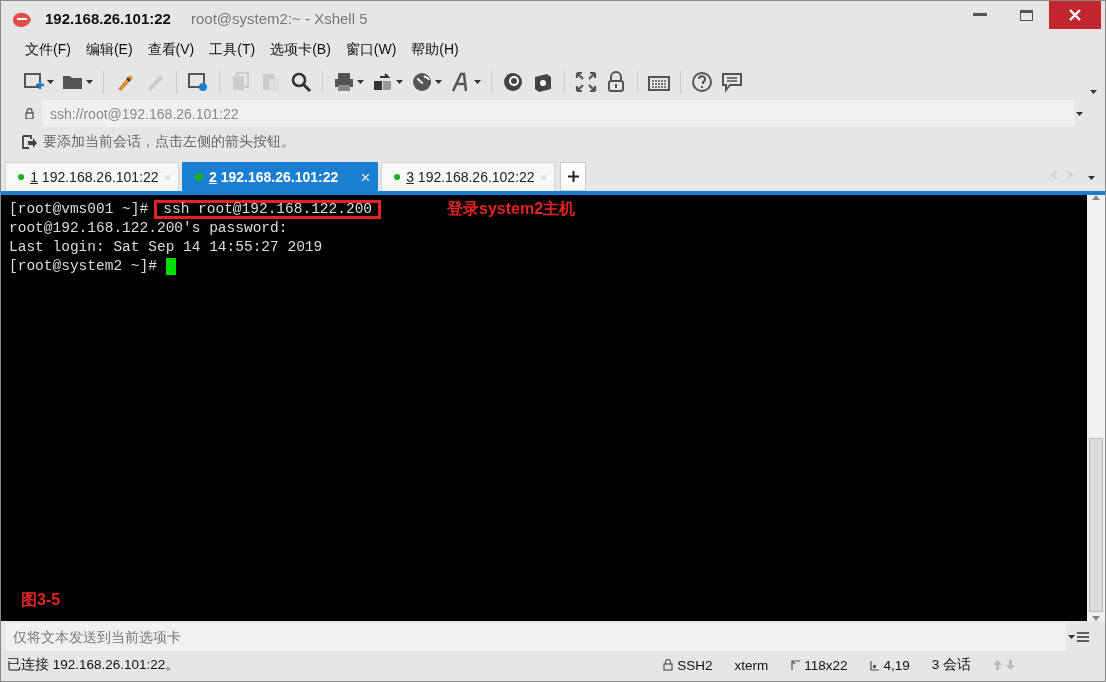  What do you see at coordinates (268, 209) in the screenshot?
I see `highlighted-command: ssh root@192.168.122.200` at bounding box center [268, 209].